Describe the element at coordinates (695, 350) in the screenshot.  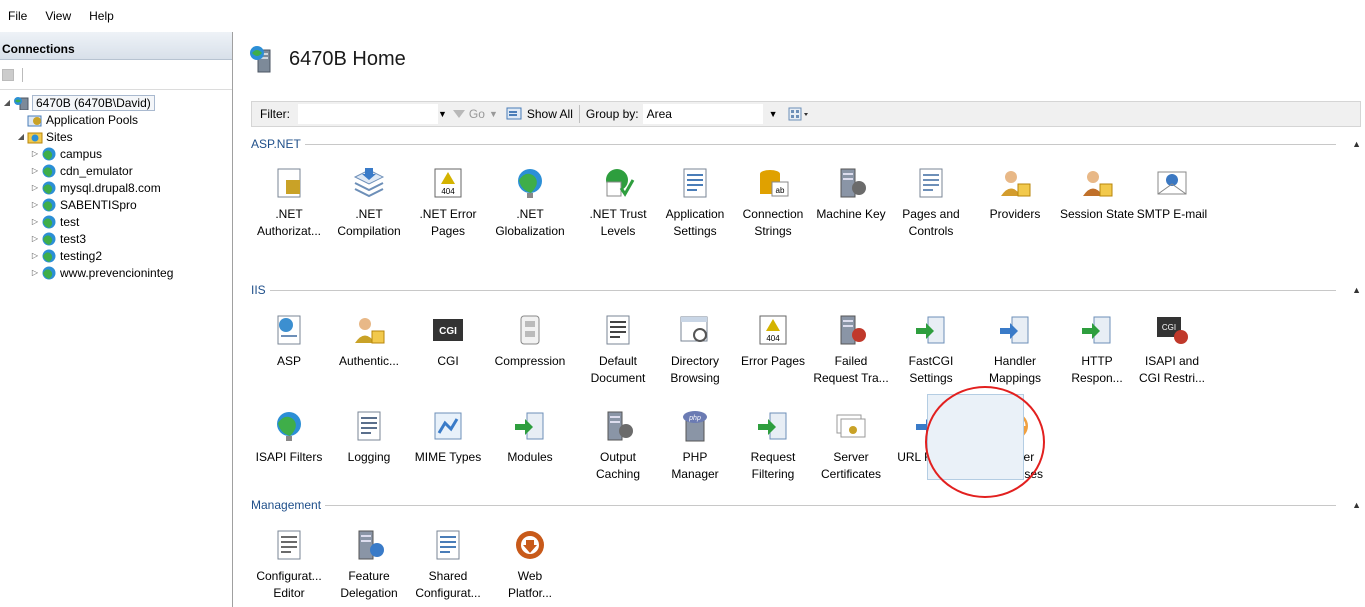
I see `feature-directory-browsing: Directory Browsing` at that location.